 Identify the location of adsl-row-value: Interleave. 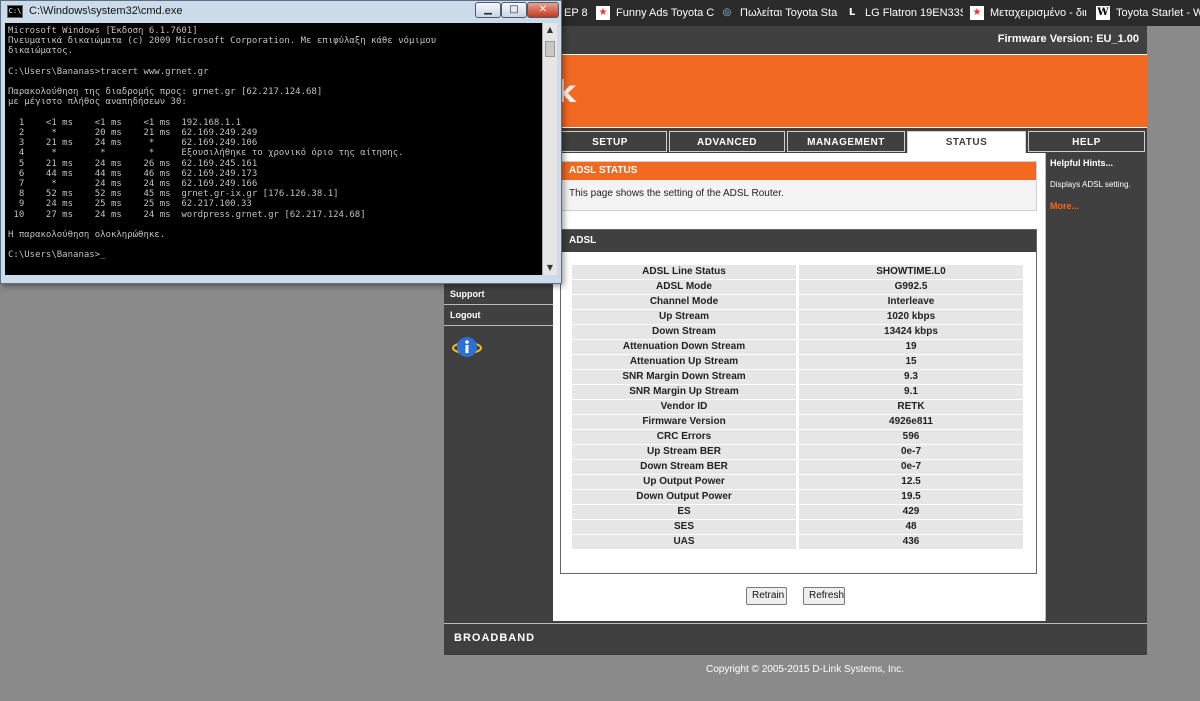
(911, 302).